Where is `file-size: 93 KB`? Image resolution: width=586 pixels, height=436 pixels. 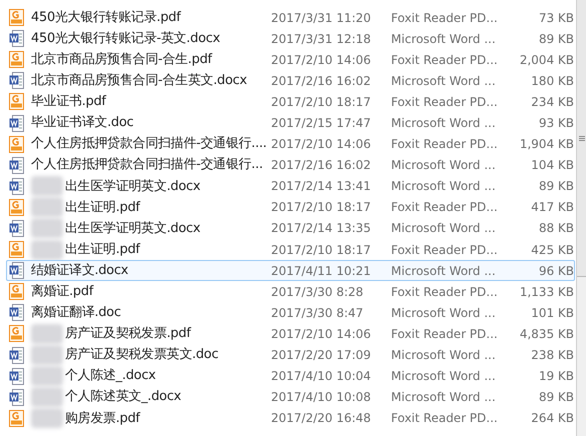 file-size: 93 KB is located at coordinates (556, 123).